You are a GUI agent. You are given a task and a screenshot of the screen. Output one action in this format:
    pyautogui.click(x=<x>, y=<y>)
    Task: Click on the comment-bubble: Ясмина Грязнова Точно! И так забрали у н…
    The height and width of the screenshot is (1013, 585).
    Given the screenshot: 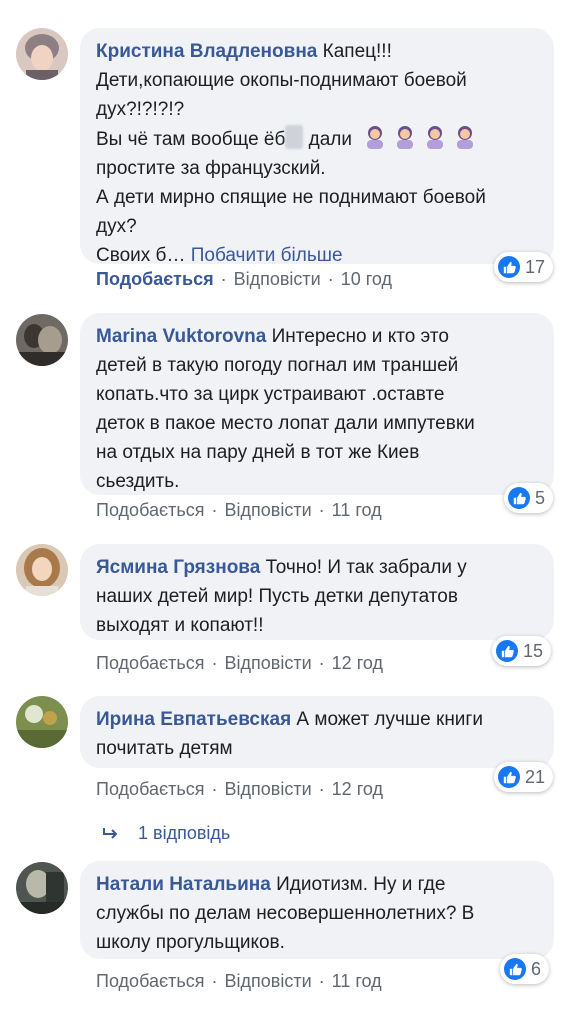 What is the action you would take?
    pyautogui.click(x=317, y=592)
    